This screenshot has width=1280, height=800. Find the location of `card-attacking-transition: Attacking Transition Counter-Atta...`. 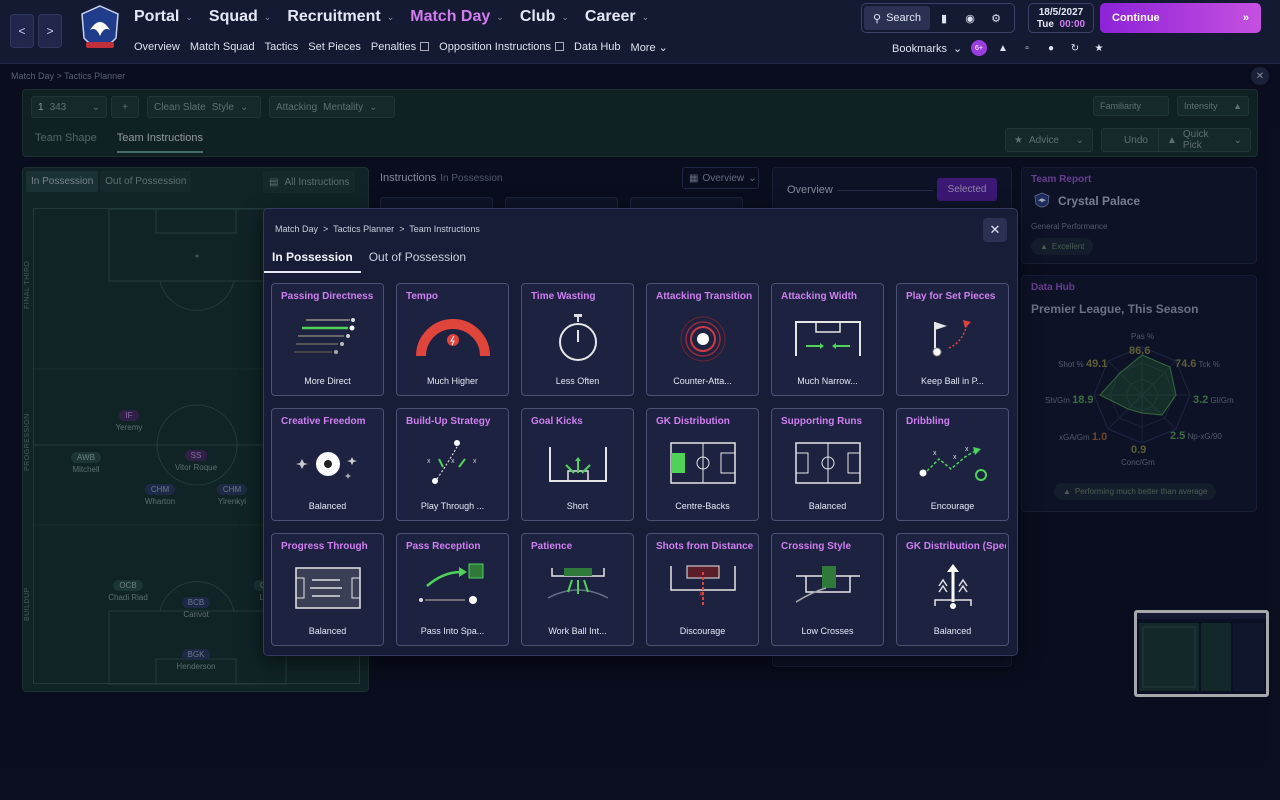

card-attacking-transition: Attacking Transition Counter-Atta... is located at coordinates (702, 339).